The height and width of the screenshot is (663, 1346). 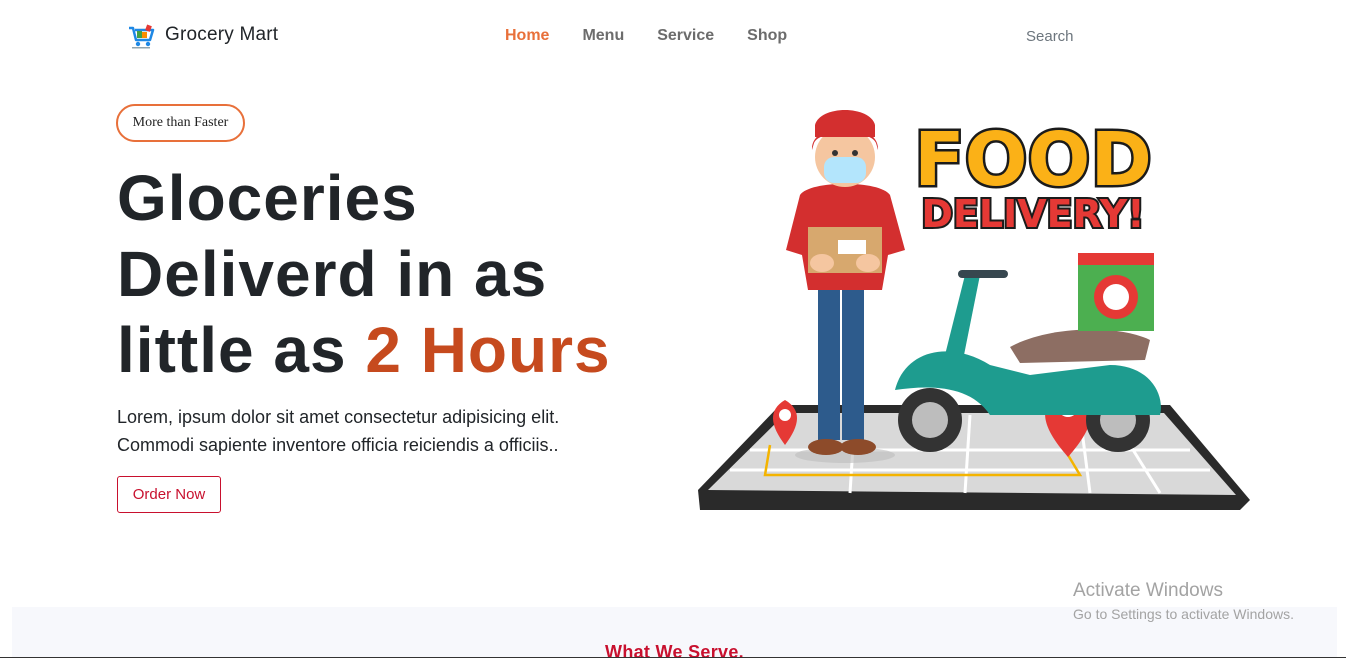 What do you see at coordinates (267, 198) in the screenshot?
I see `hero-title-line-1: Gloceries` at bounding box center [267, 198].